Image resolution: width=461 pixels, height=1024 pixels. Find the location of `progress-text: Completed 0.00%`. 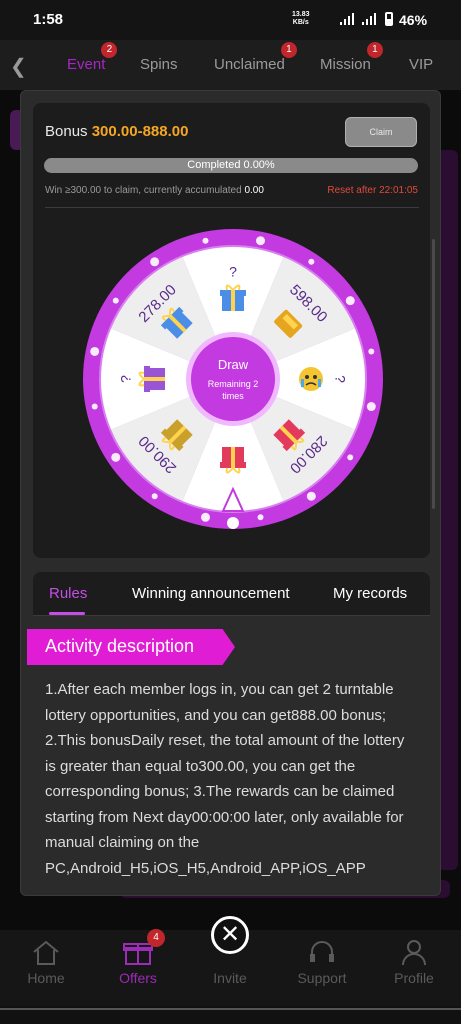

progress-text: Completed 0.00% is located at coordinates (231, 165).